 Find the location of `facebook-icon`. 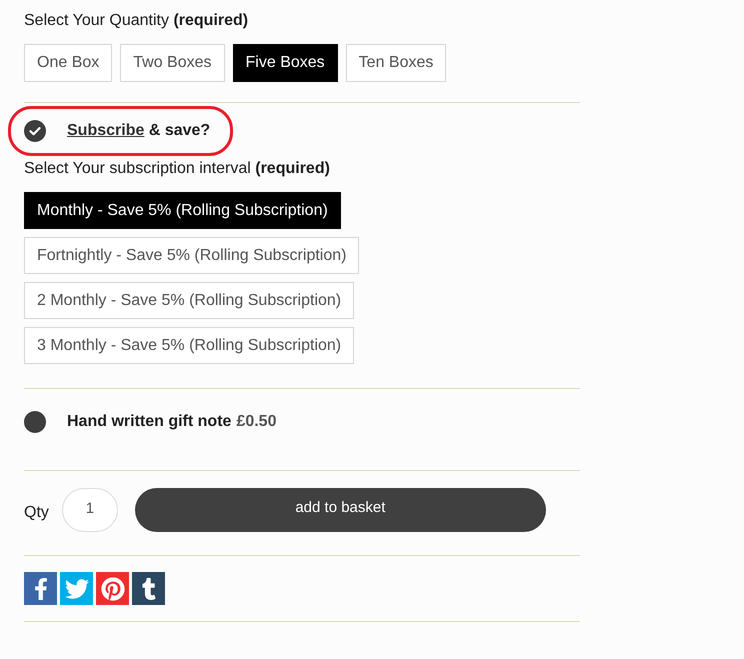

facebook-icon is located at coordinates (40, 588).